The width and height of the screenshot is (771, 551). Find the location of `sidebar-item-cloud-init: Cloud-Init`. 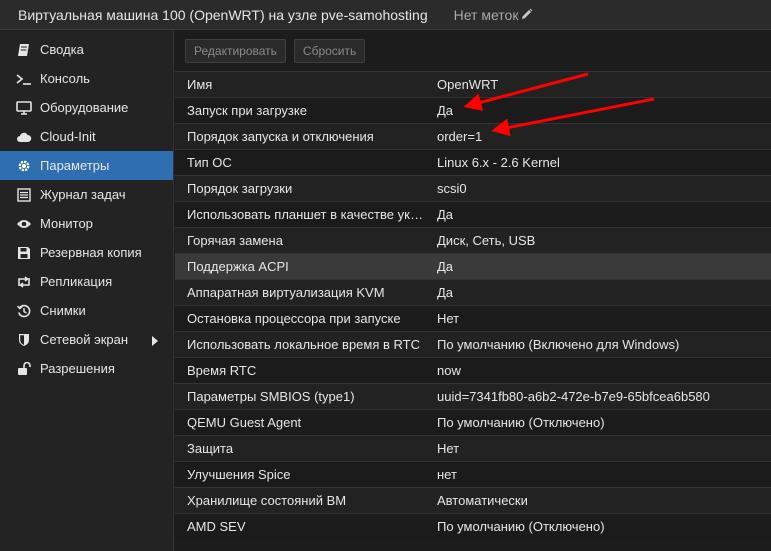

sidebar-item-cloud-init: Cloud-Init is located at coordinates (86, 136).